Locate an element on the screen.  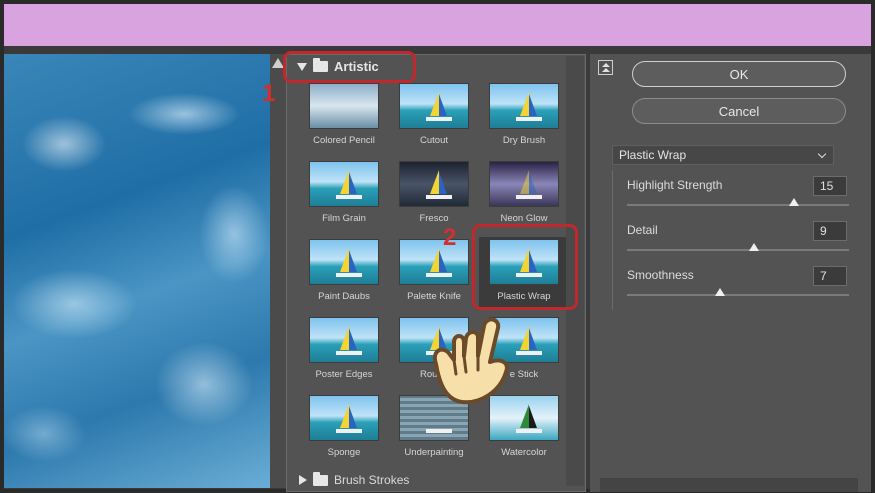
filter-label: Dry Brush is located at coordinates (524, 140).